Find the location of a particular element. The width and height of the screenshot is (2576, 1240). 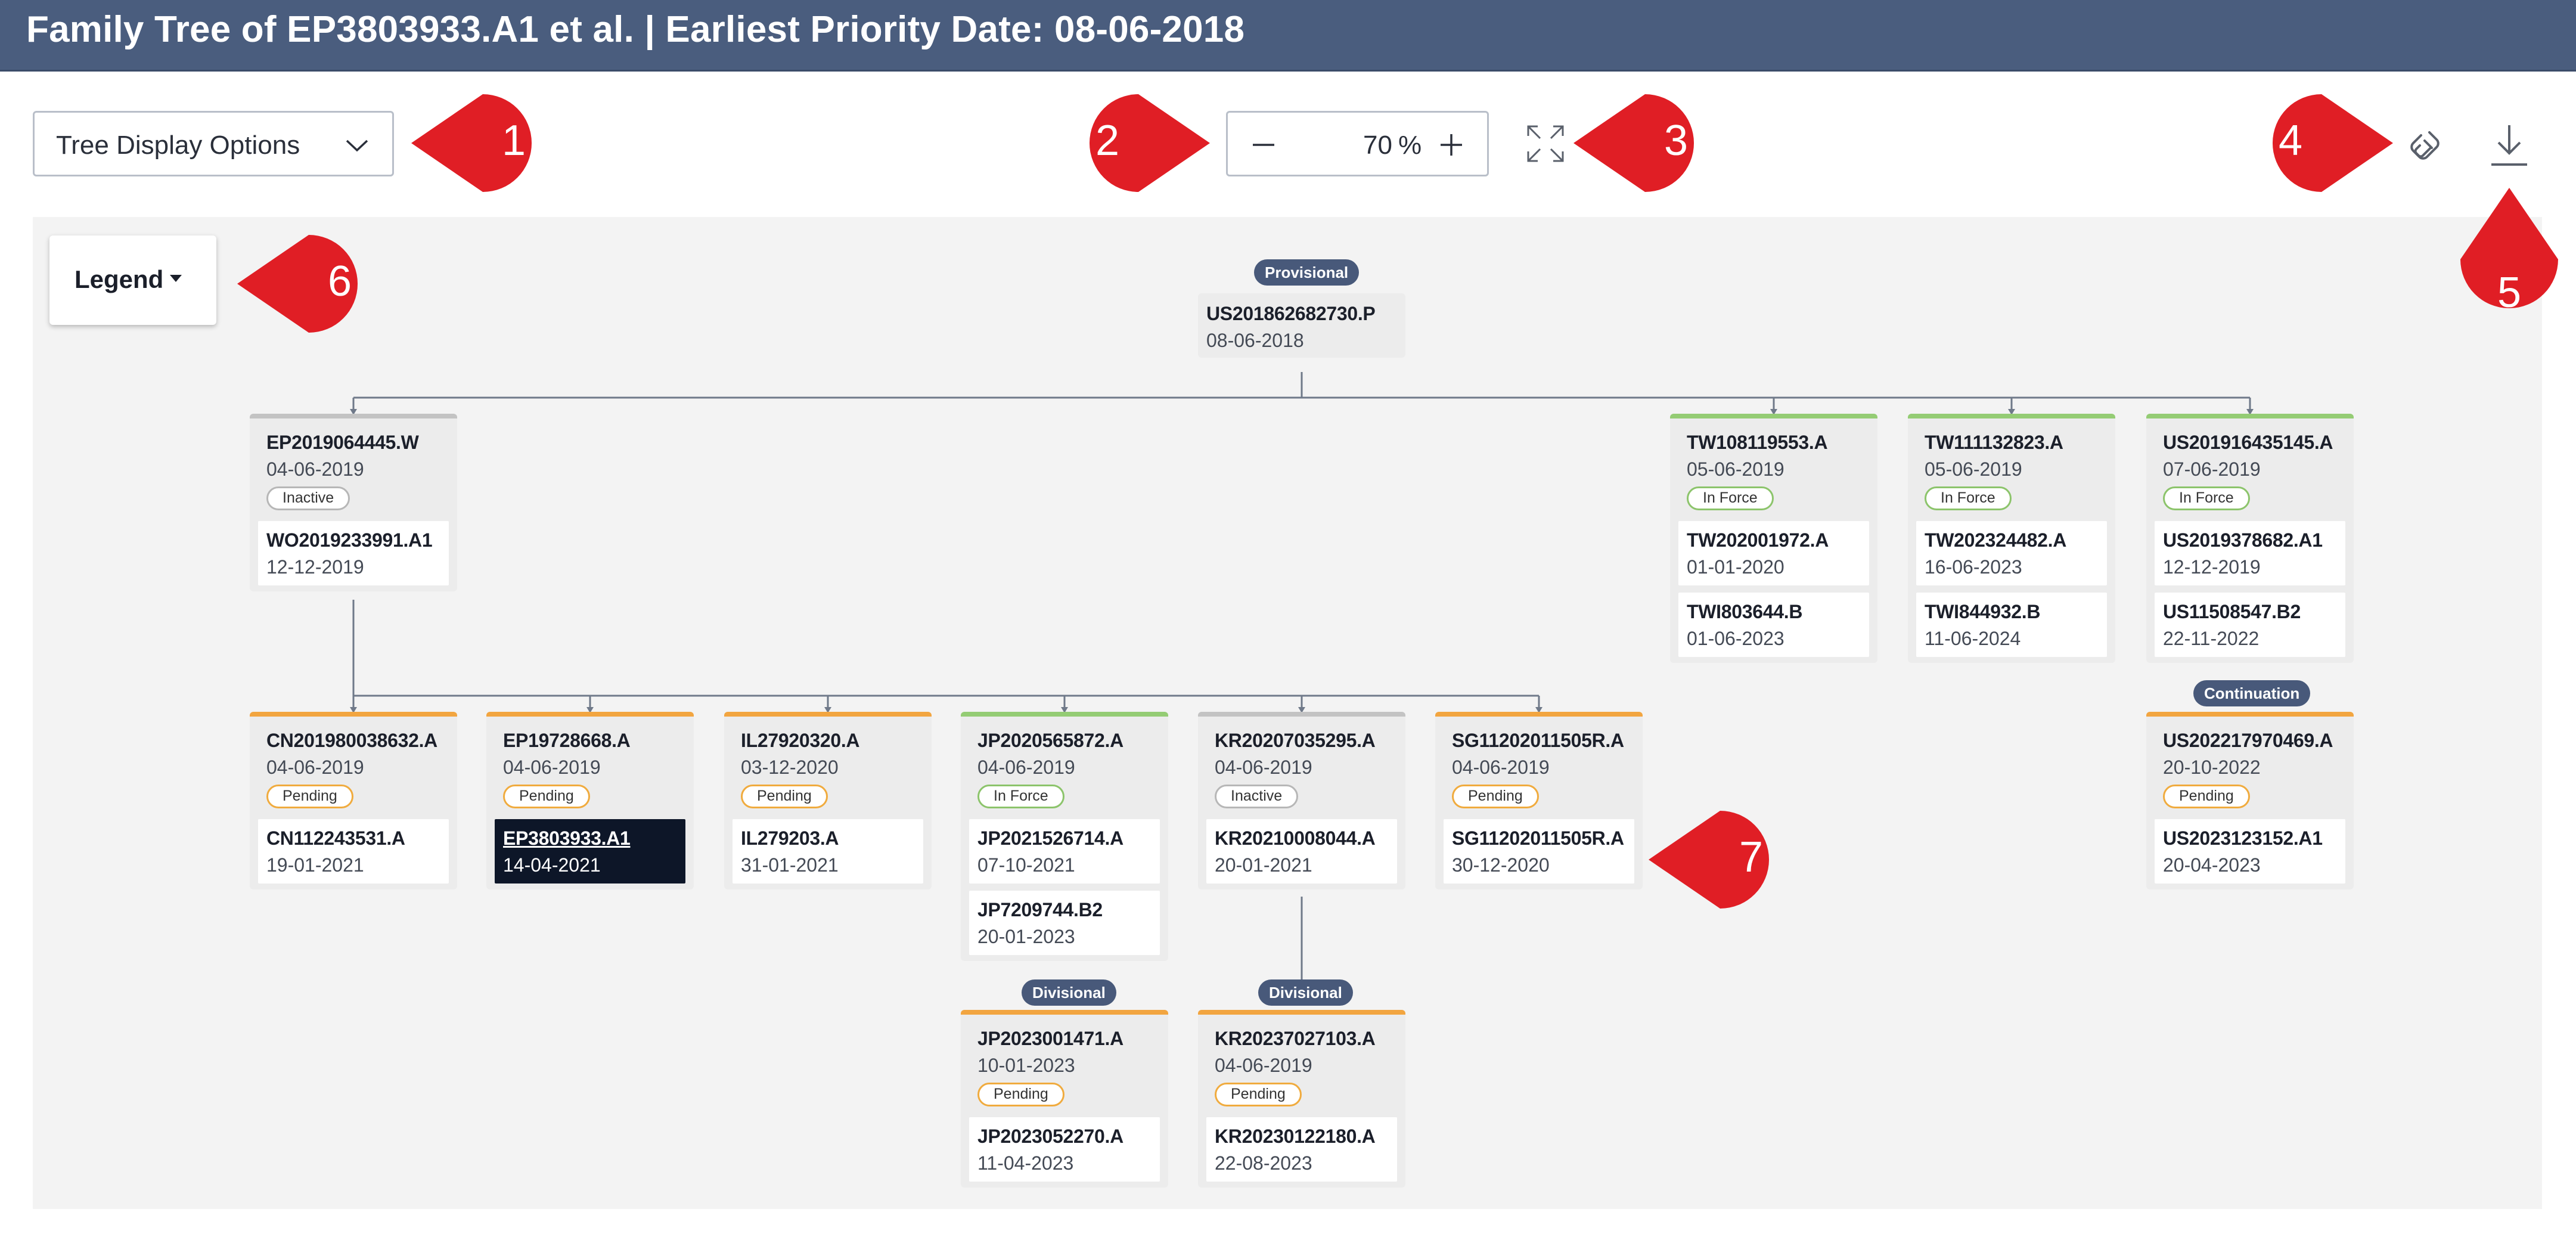

node-number: EP19728668.A is located at coordinates (590, 741).